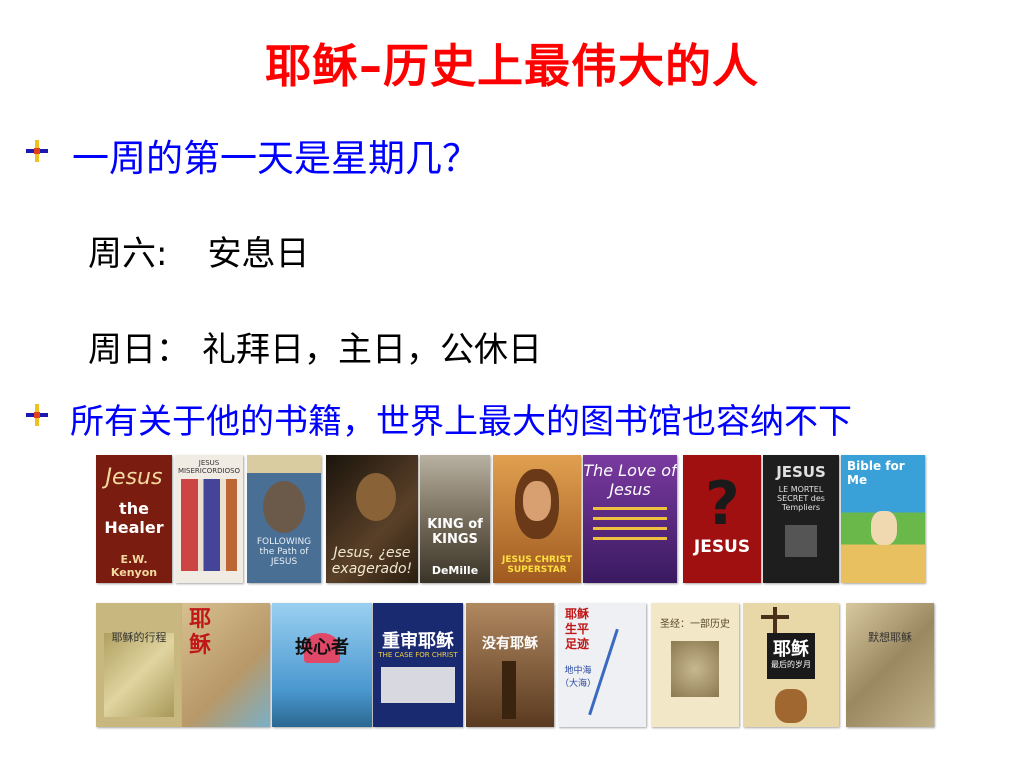 The image size is (1024, 768). Describe the element at coordinates (284, 519) in the screenshot. I see `book-cover-following-path: FOLLOWING the Path of JESUS` at that location.